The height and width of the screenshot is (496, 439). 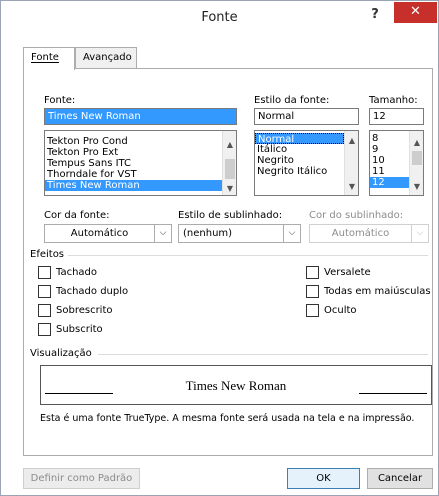 What do you see at coordinates (306, 149) in the screenshot?
I see `list-item: Itálico` at bounding box center [306, 149].